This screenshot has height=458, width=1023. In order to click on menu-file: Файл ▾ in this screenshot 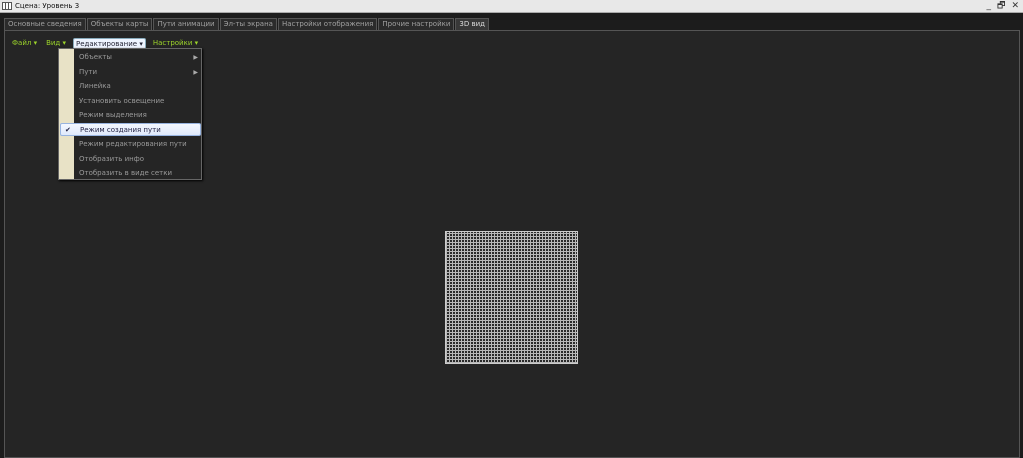, I will do `click(24, 44)`.